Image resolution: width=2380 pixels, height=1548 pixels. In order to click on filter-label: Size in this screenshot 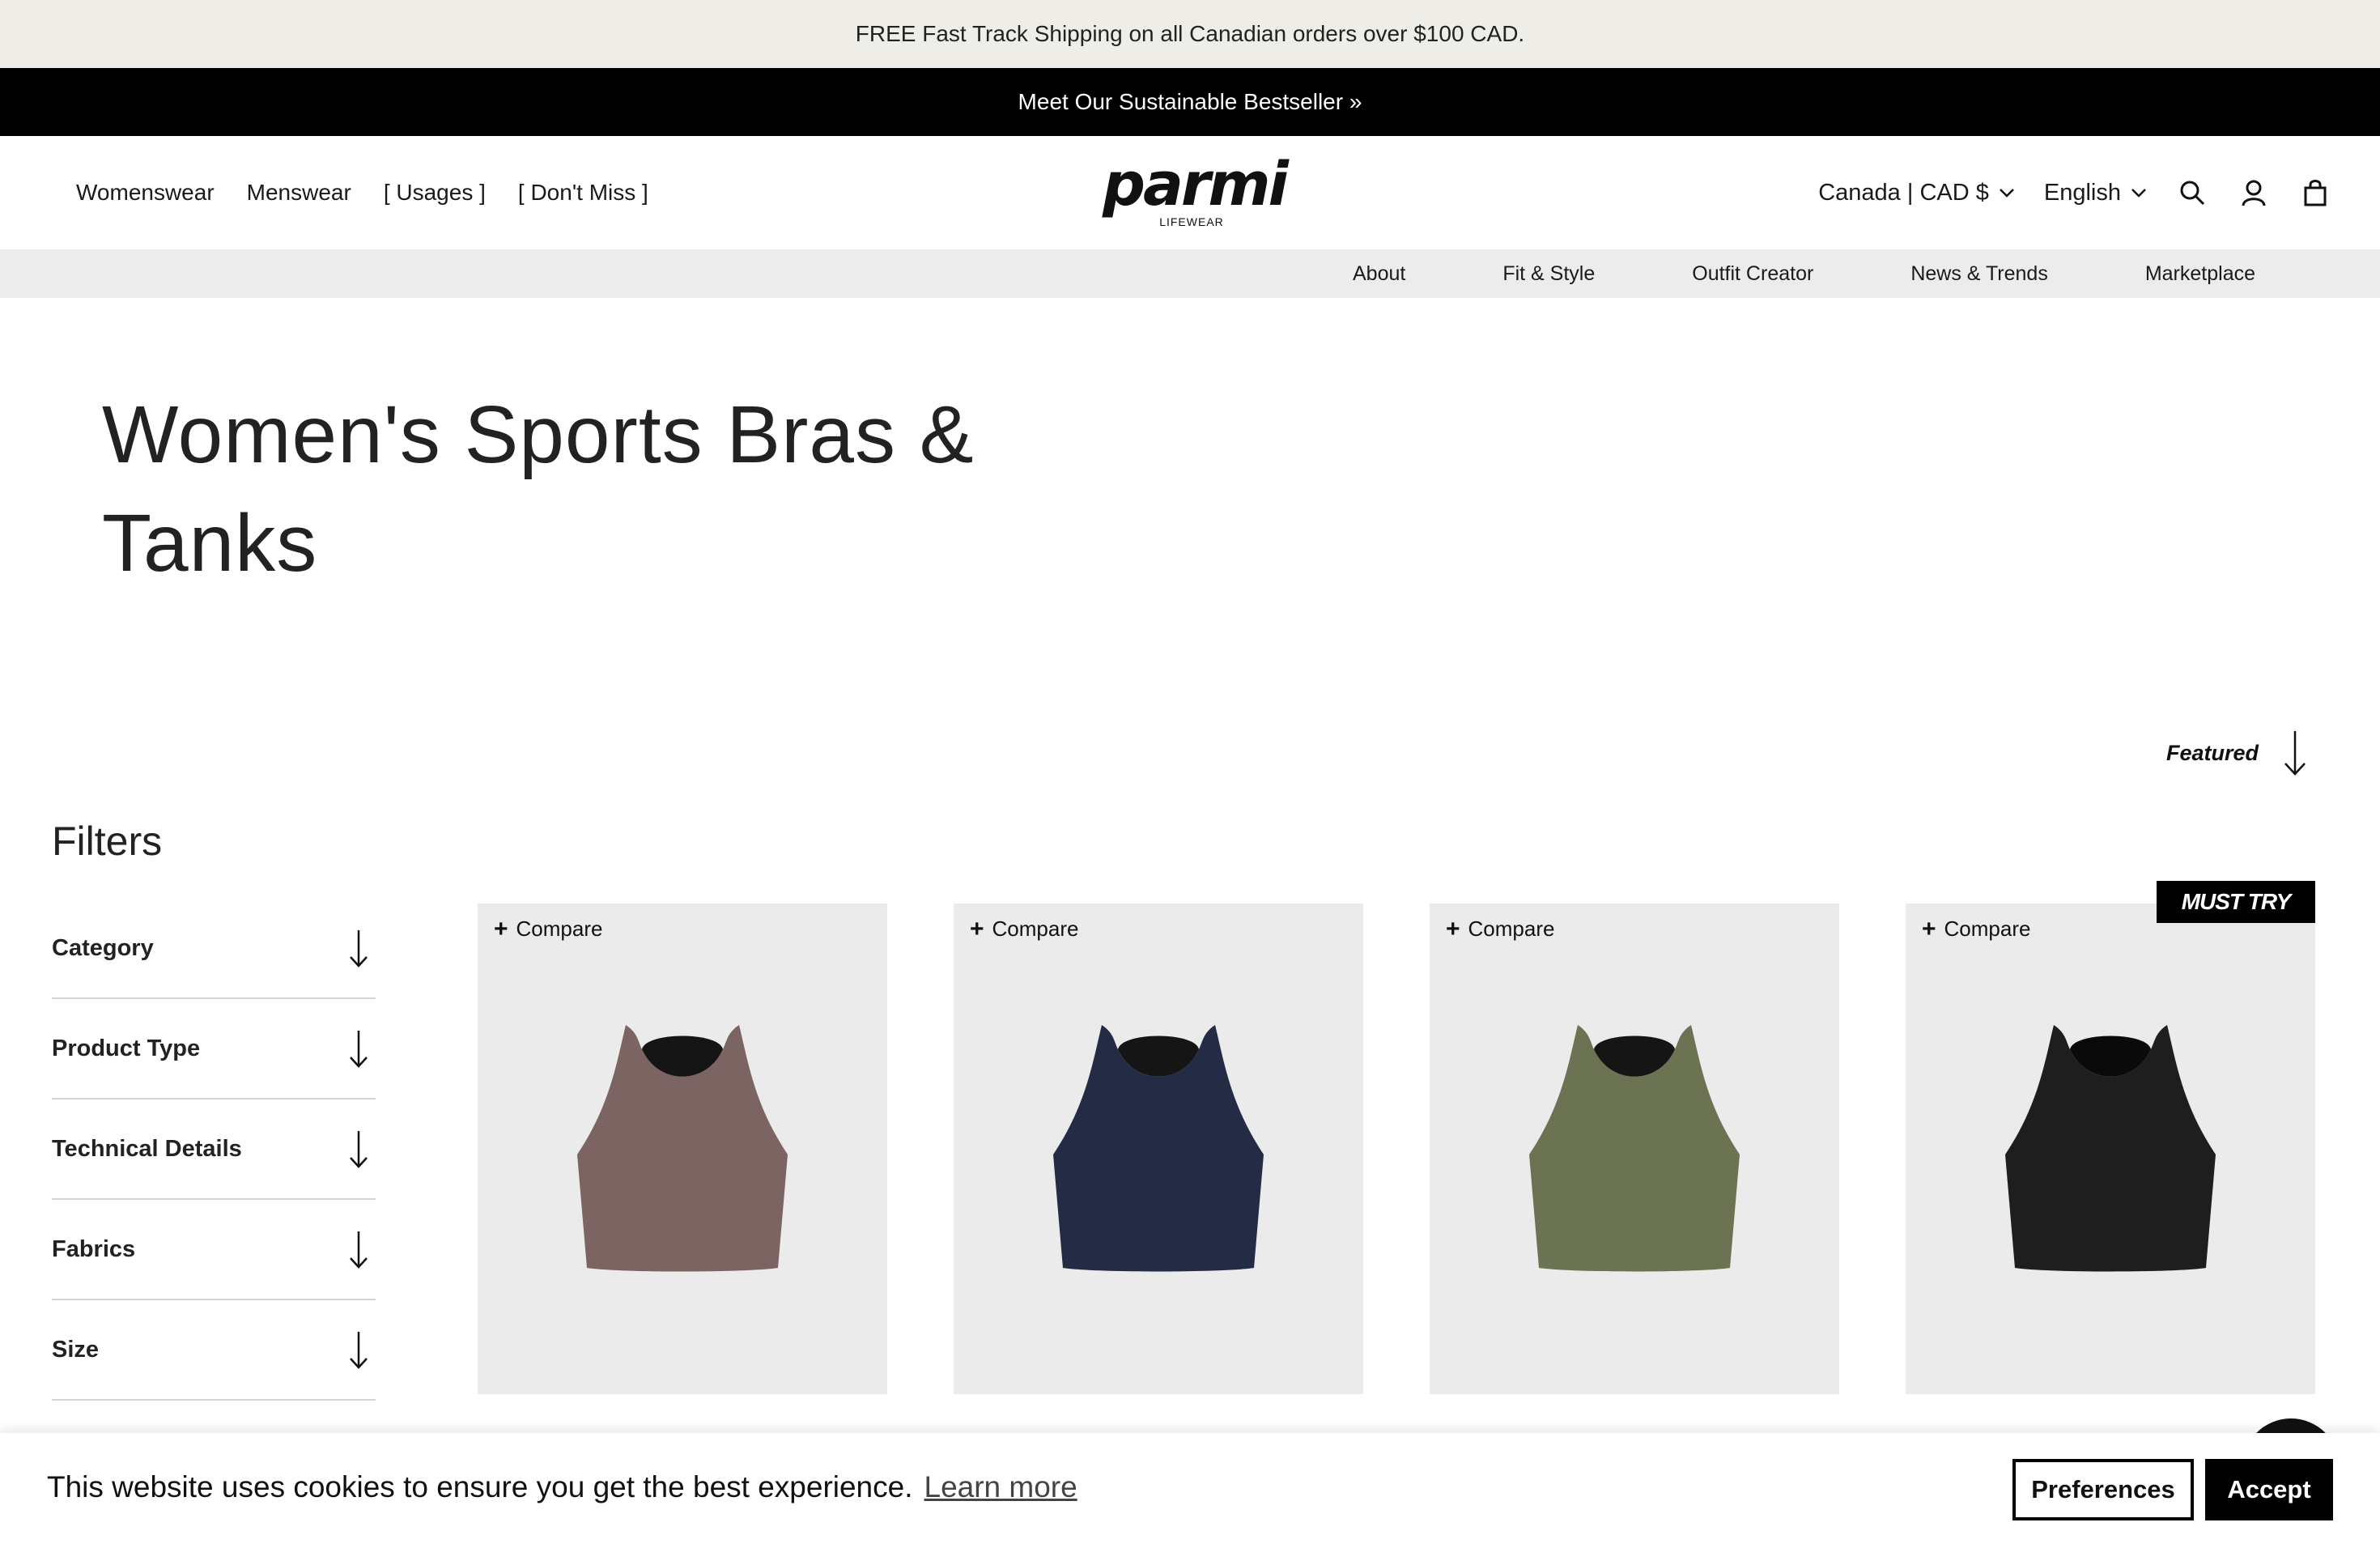, I will do `click(76, 1349)`.